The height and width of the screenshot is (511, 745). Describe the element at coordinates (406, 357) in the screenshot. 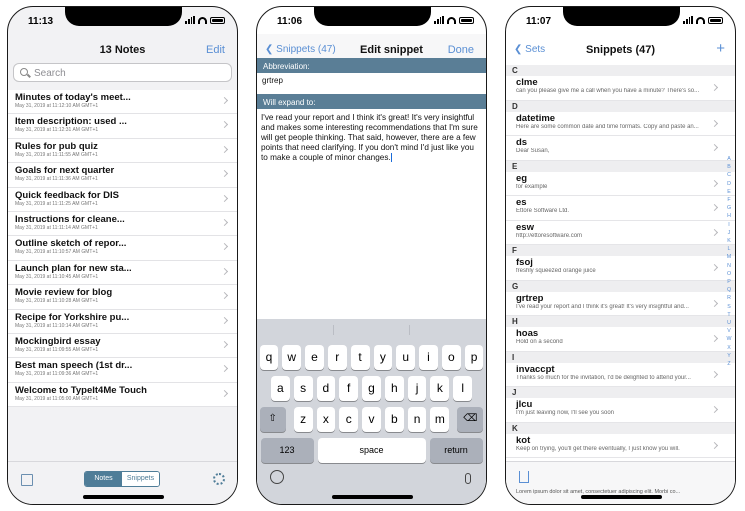

I see `letter-key: u` at that location.